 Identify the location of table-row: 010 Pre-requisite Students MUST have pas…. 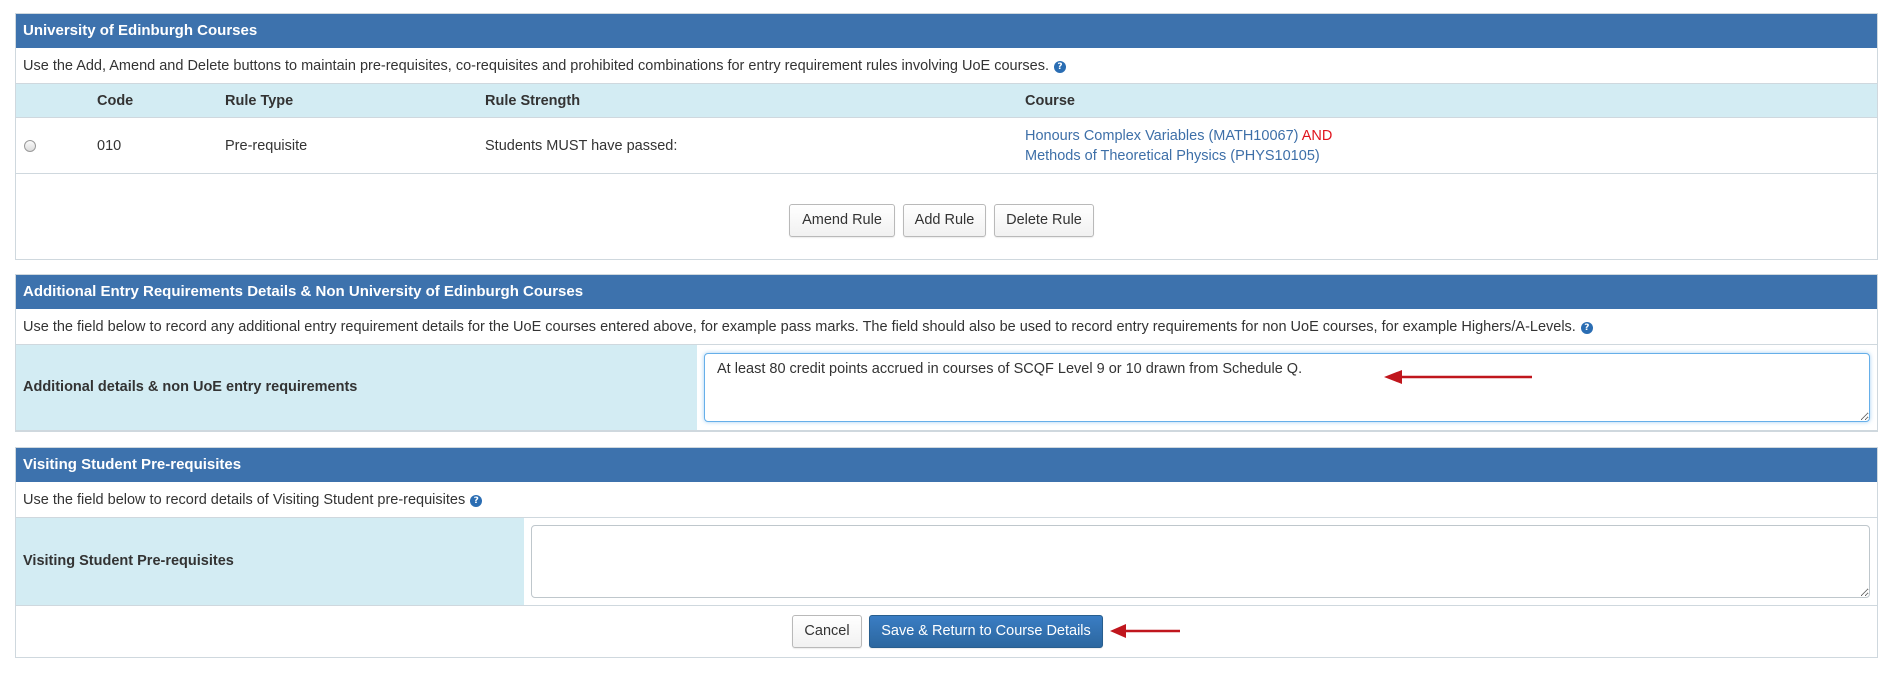
(946, 146).